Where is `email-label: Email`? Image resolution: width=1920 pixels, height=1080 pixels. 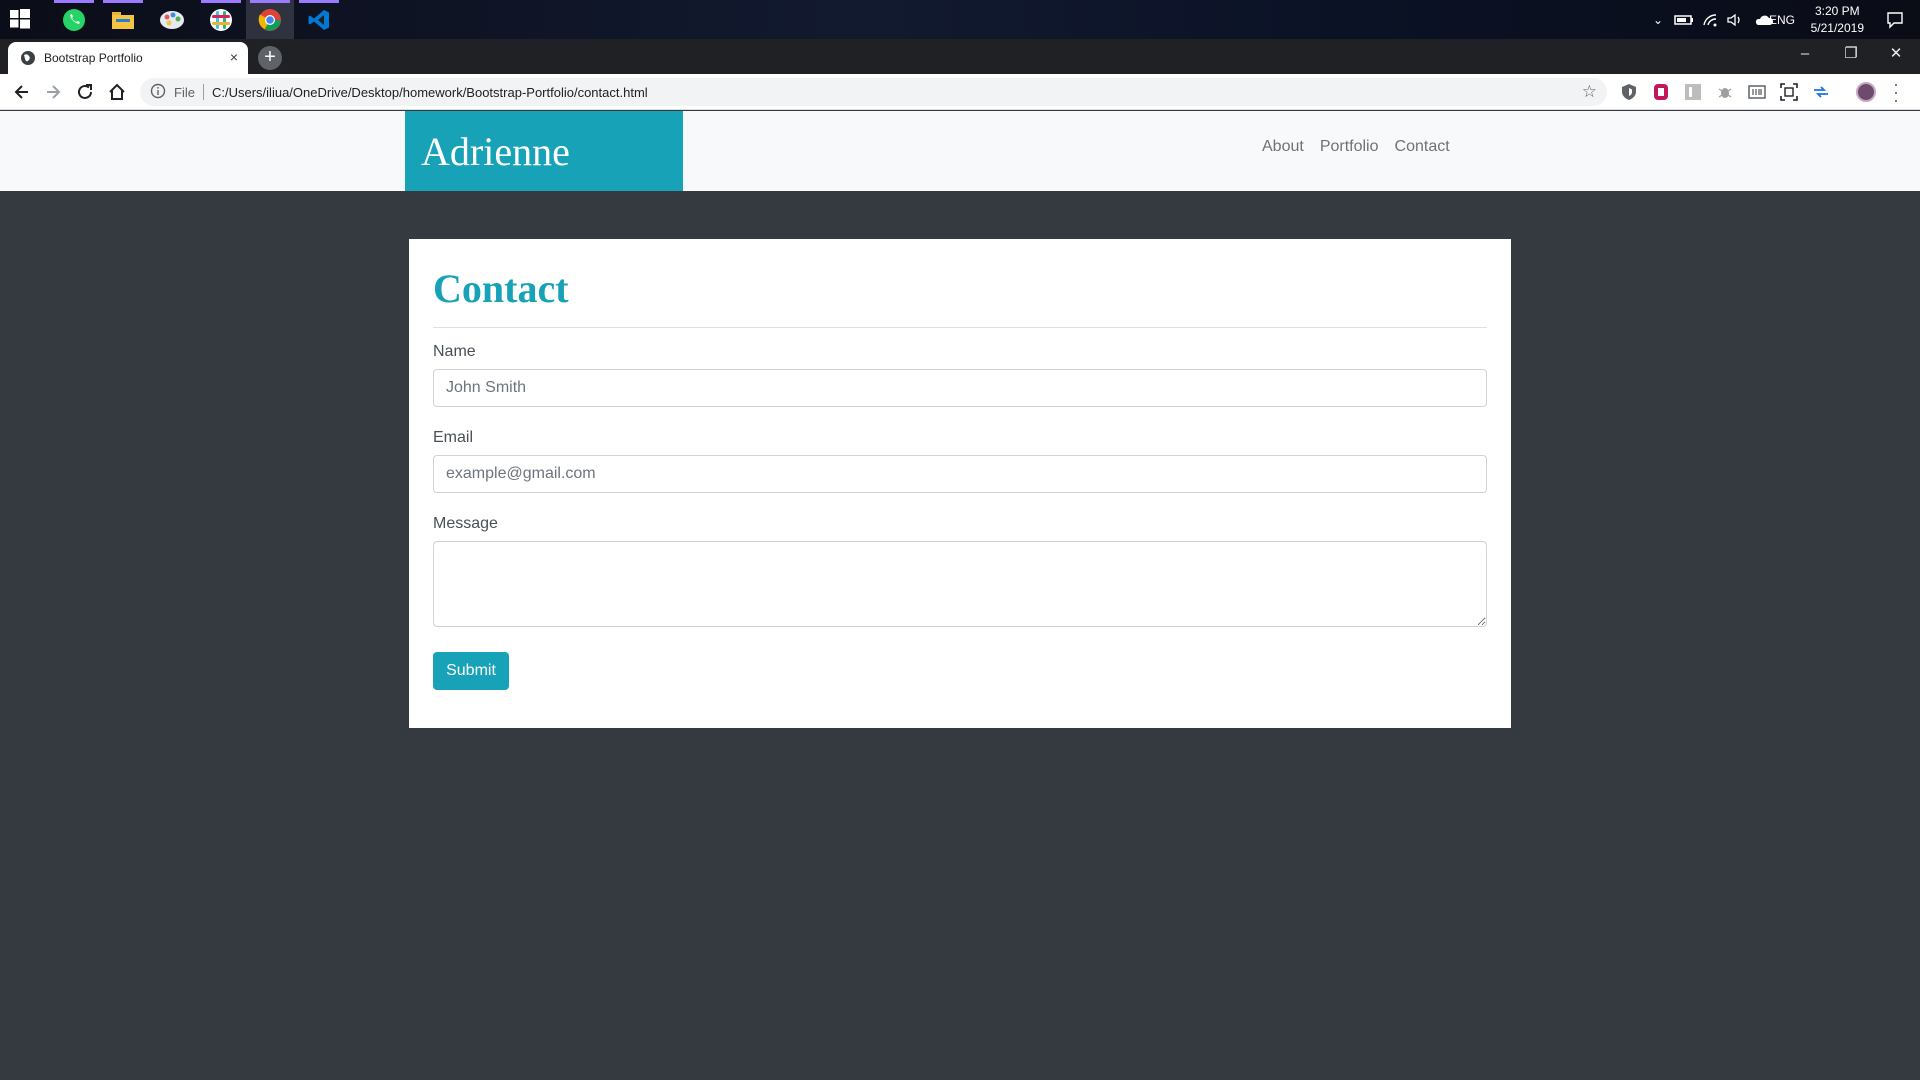
email-label: Email is located at coordinates (453, 437).